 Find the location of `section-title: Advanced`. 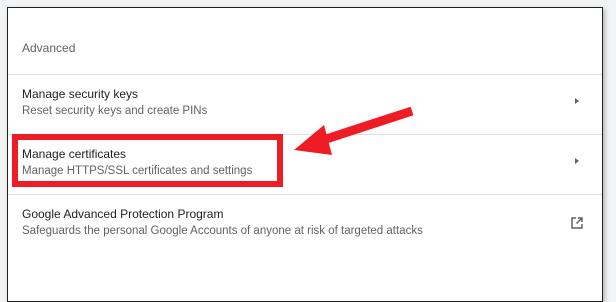

section-title: Advanced is located at coordinates (49, 48).